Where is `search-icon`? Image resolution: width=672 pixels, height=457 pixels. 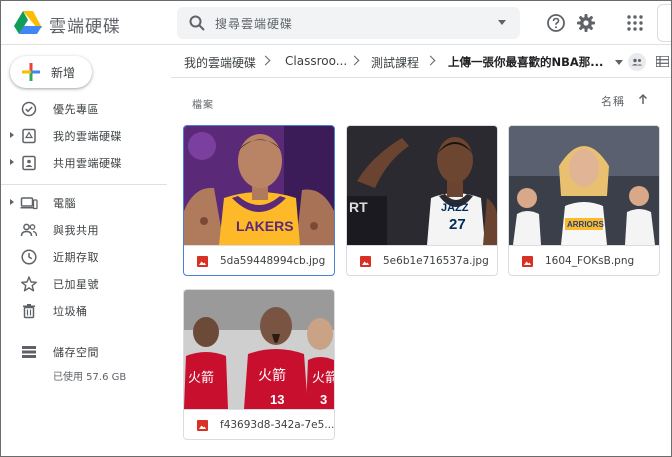
search-icon is located at coordinates (197, 23).